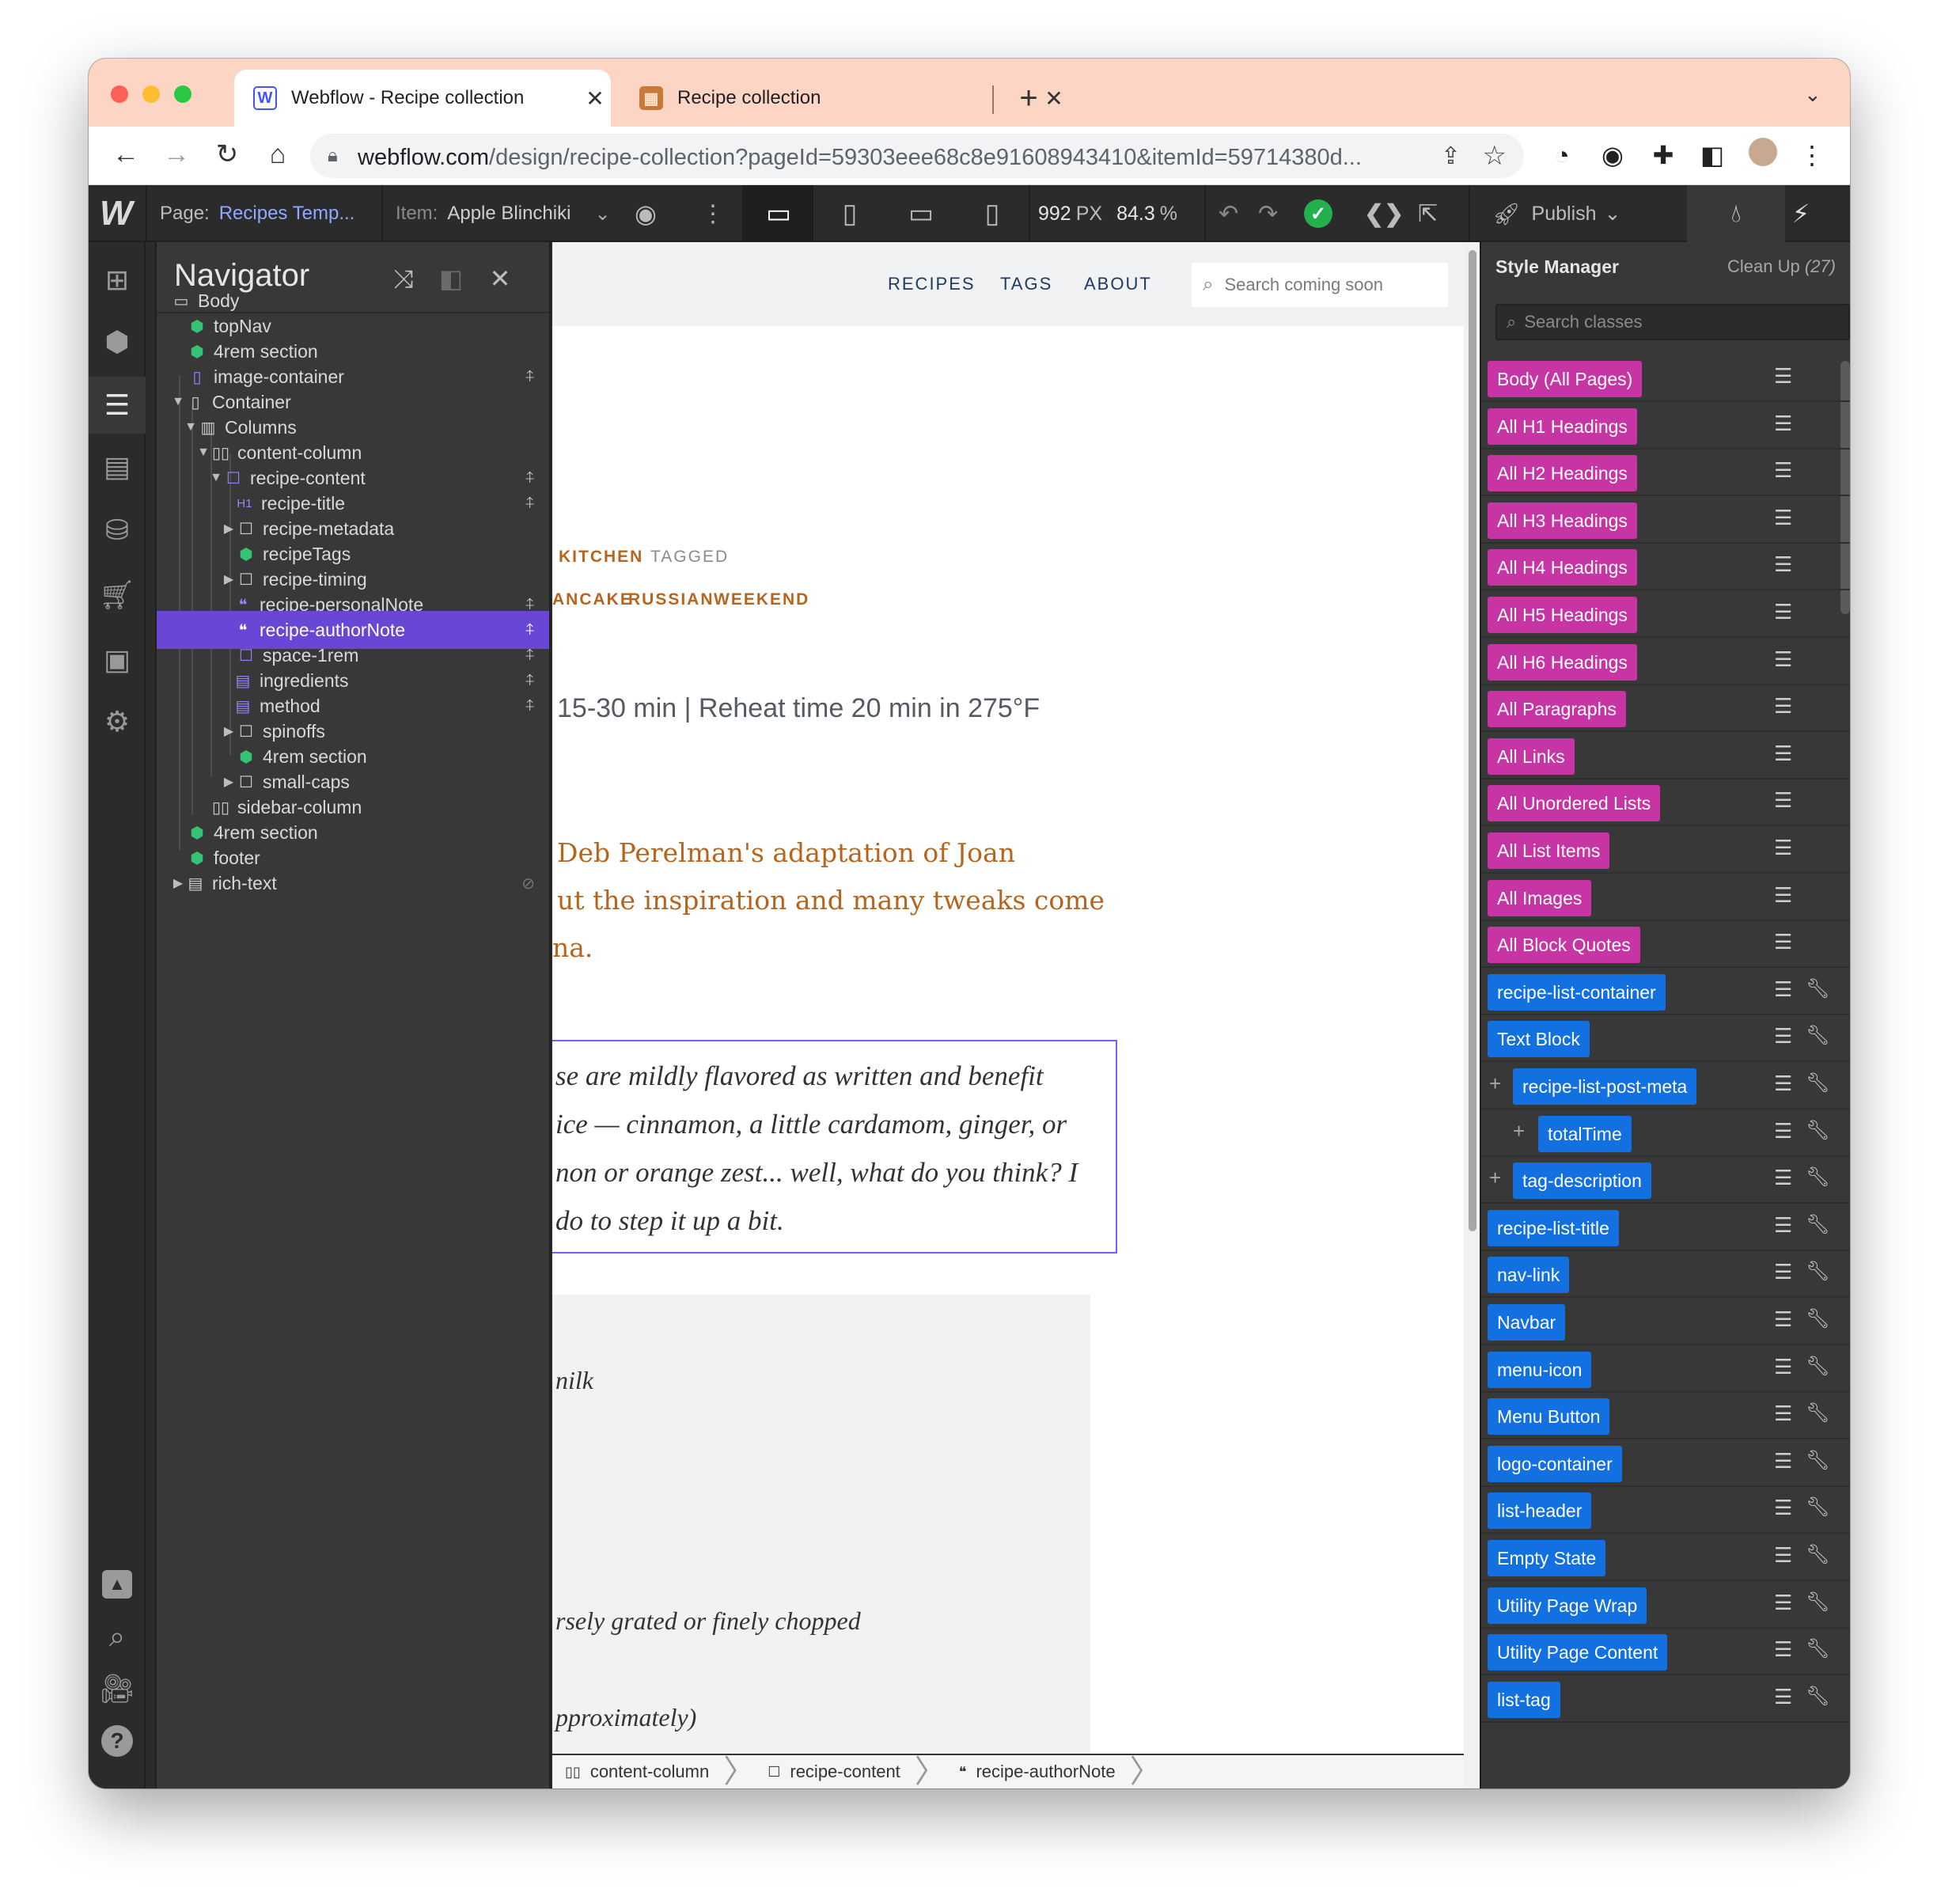 The width and height of the screenshot is (1937, 1904). What do you see at coordinates (1540, 1369) in the screenshot?
I see `class-pill: menu-icon` at bounding box center [1540, 1369].